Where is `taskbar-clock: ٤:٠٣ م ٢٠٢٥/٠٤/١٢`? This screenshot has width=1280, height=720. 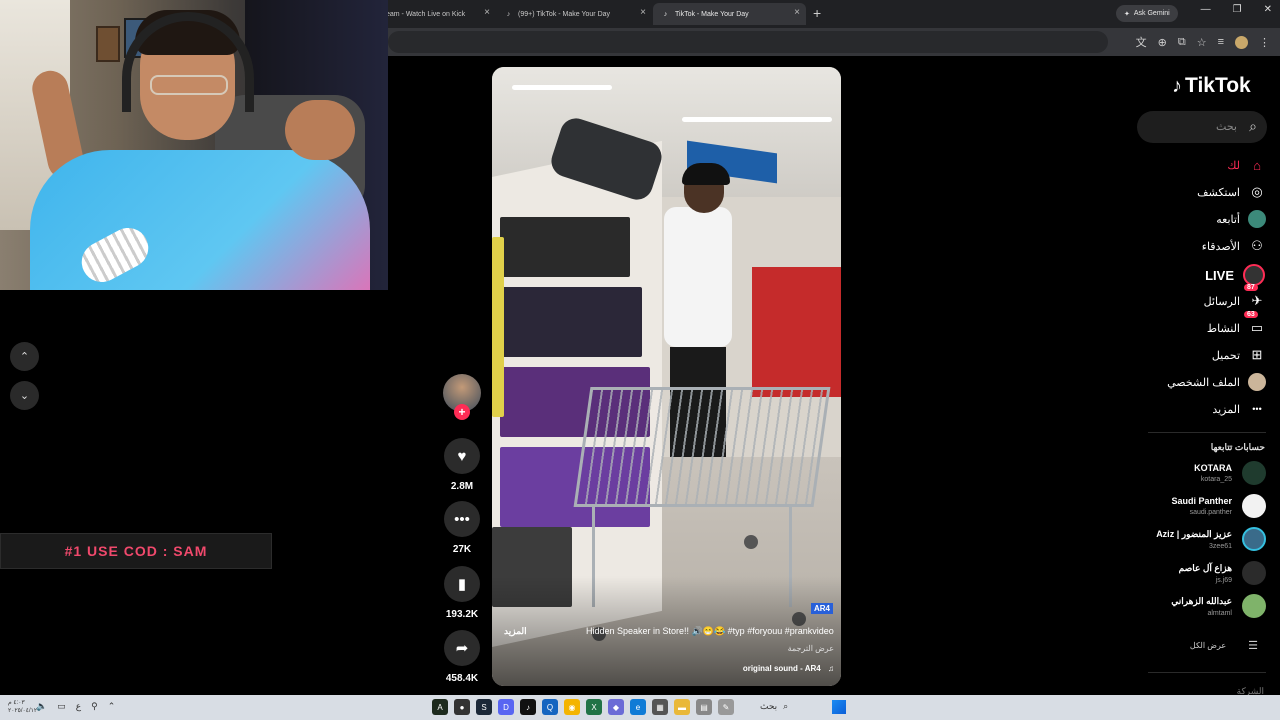 taskbar-clock: ٤:٠٣ م ٢٠٢٥/٠٤/١٢ is located at coordinates (22, 707).